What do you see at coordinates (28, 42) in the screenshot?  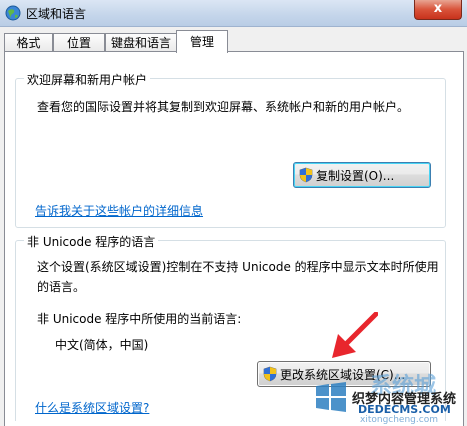 I see `tab-formats: 格式` at bounding box center [28, 42].